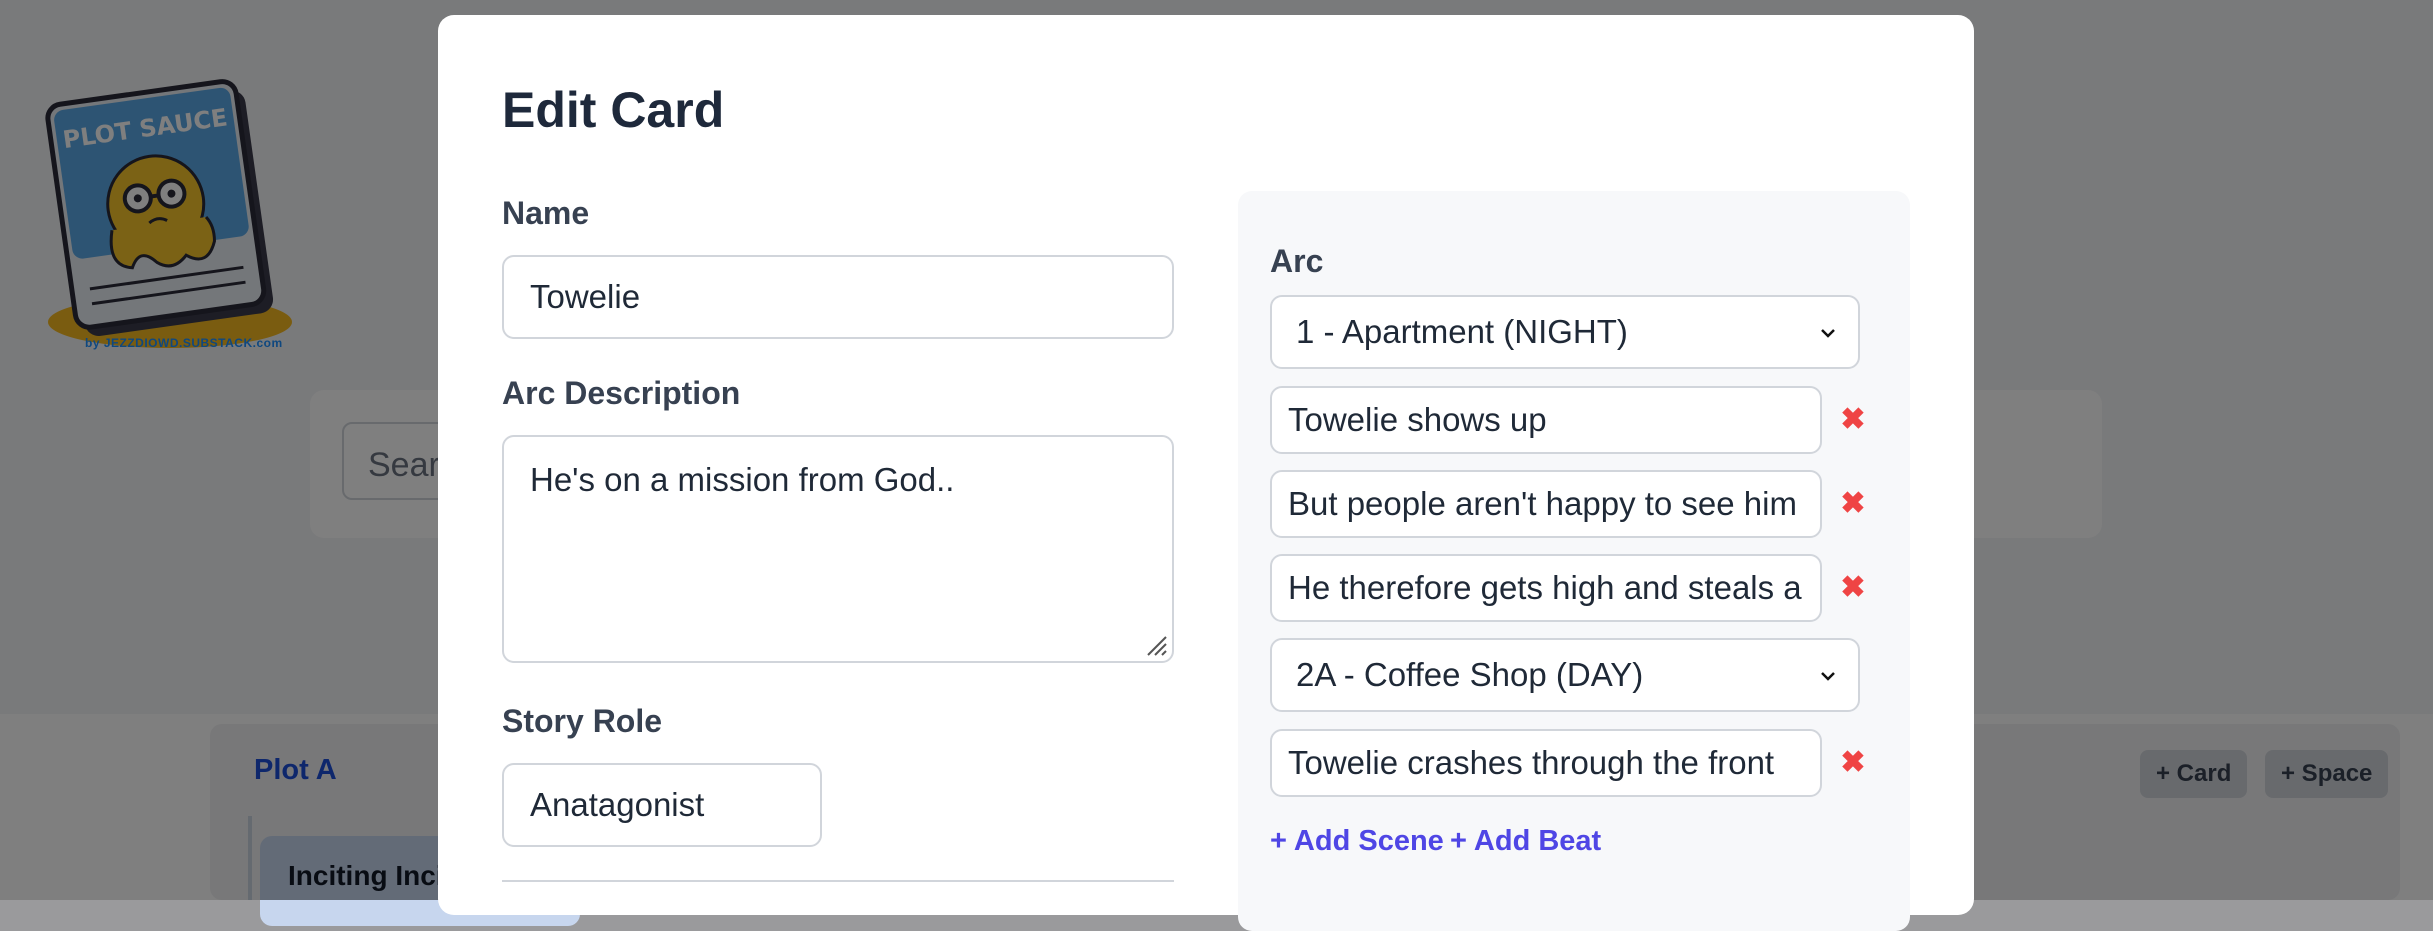 The width and height of the screenshot is (2433, 931). I want to click on scene-select: 1 - Apartment (NIGHT), so click(1565, 332).